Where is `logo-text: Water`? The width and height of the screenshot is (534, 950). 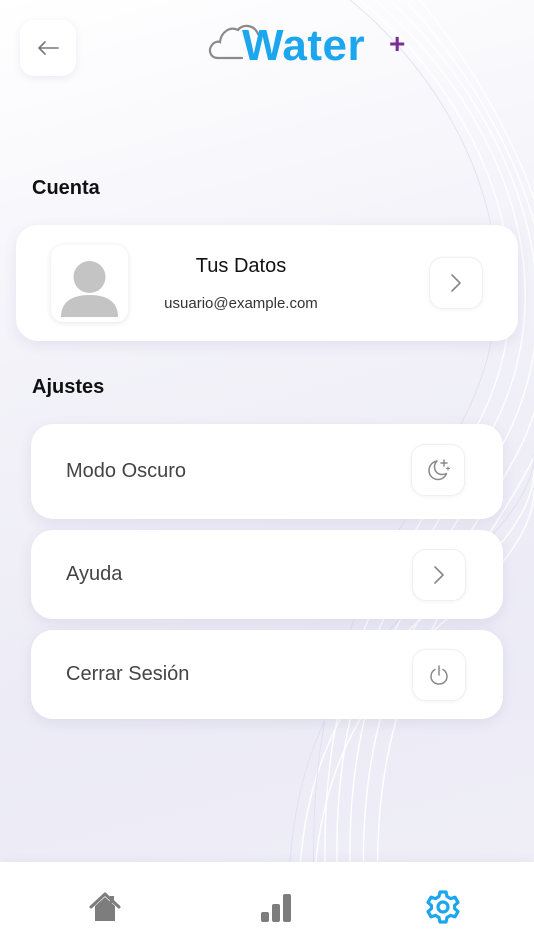
logo-text: Water is located at coordinates (304, 45).